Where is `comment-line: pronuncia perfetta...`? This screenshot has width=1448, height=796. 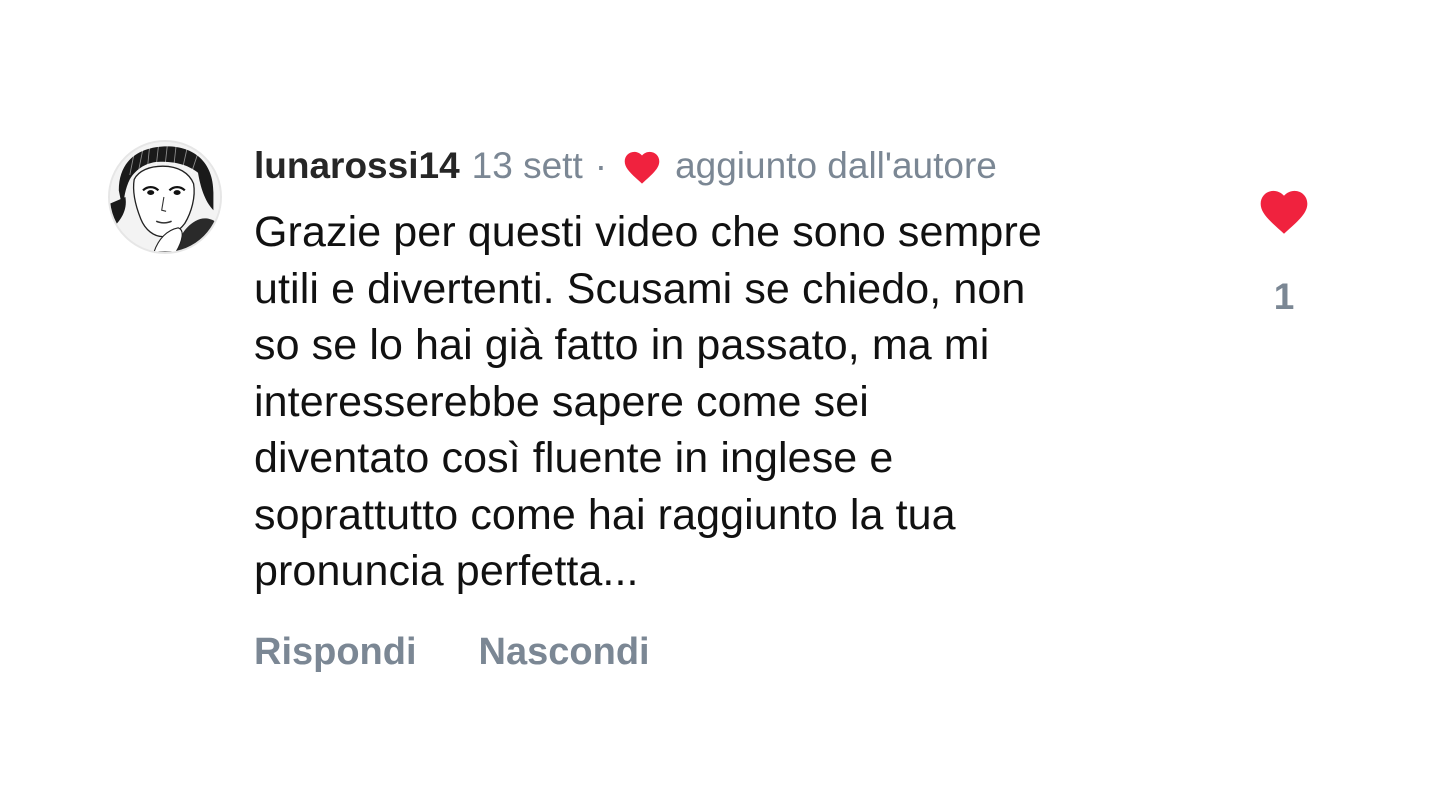 comment-line: pronuncia perfetta... is located at coordinates (446, 571).